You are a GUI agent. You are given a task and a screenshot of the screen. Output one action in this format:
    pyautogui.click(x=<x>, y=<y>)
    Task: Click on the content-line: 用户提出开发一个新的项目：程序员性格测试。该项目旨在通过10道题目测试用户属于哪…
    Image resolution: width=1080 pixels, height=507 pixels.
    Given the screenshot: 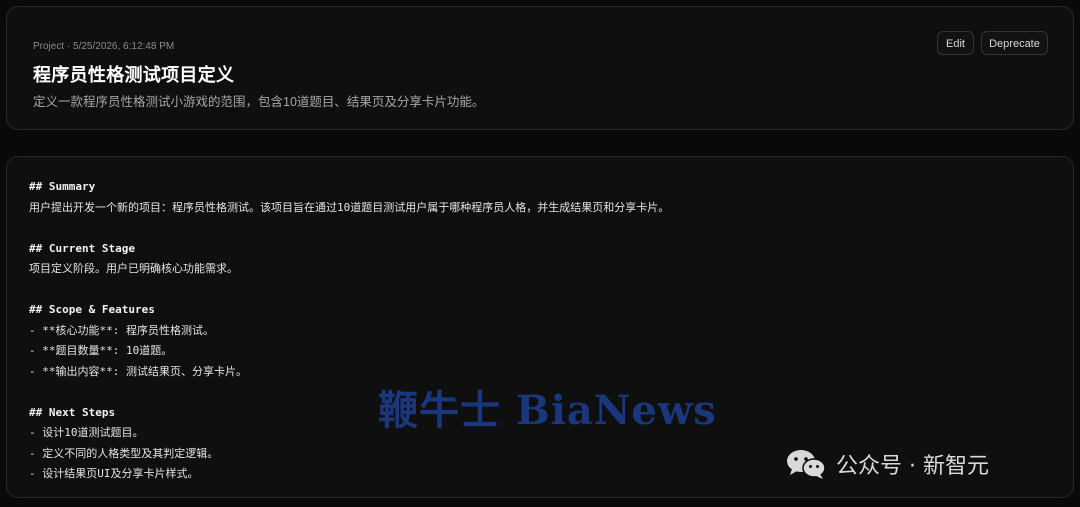 What is the action you would take?
    pyautogui.click(x=349, y=207)
    